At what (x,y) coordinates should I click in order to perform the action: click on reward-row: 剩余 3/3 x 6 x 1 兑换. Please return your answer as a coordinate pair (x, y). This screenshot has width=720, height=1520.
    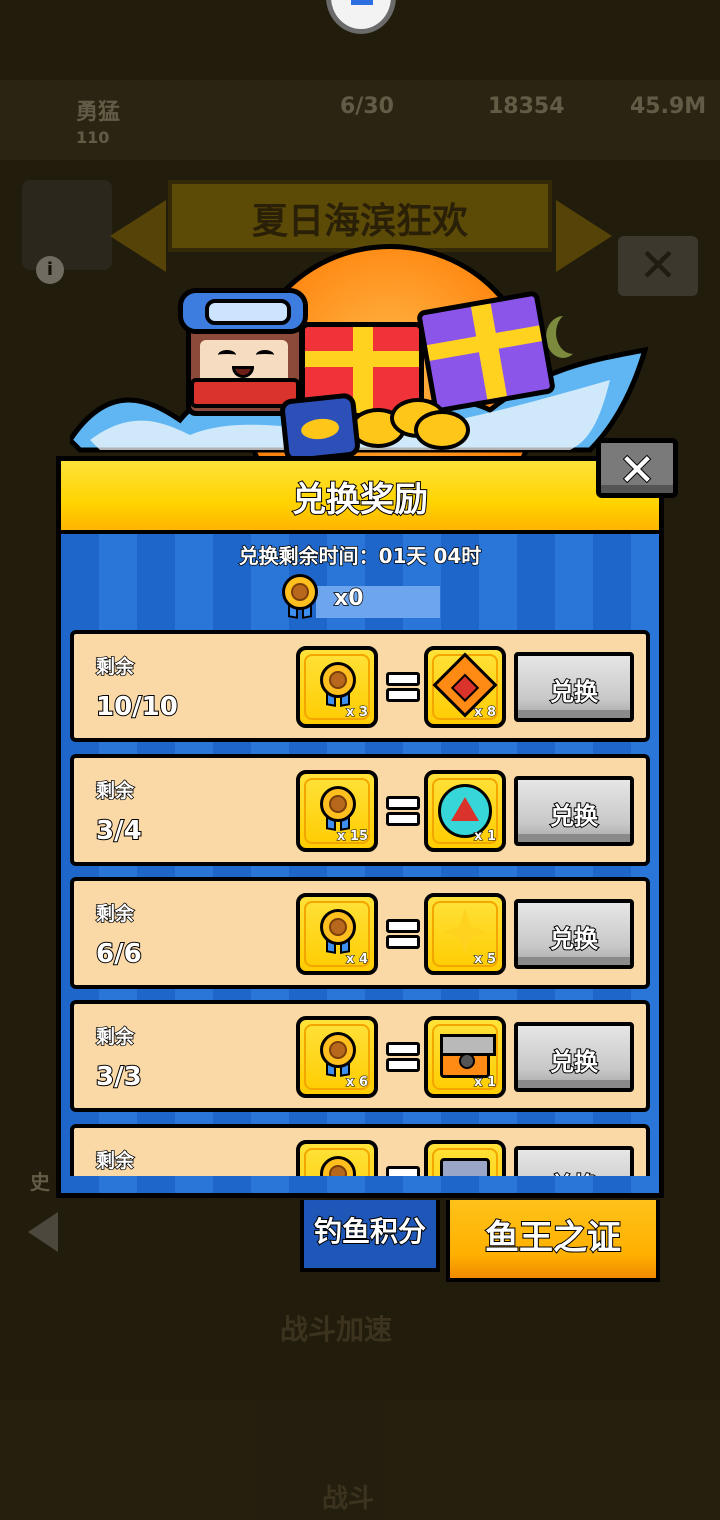
    Looking at the image, I should click on (360, 1056).